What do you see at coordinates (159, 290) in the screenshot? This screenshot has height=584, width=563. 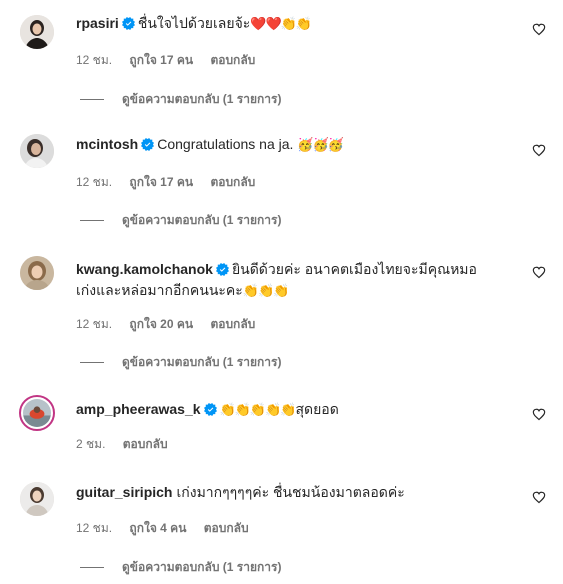 I see `comment-text-line2: เก่งและหล่อมากอีกคนนะคะ` at bounding box center [159, 290].